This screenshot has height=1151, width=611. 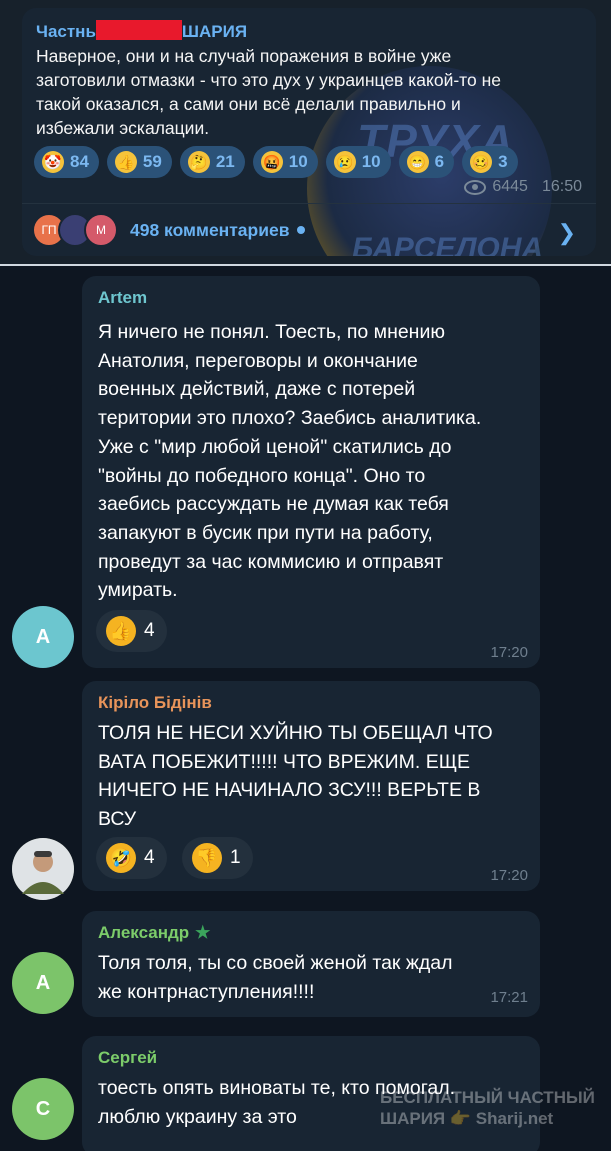 I want to click on channel-name-suffix: ШАРИЯ, so click(x=214, y=31).